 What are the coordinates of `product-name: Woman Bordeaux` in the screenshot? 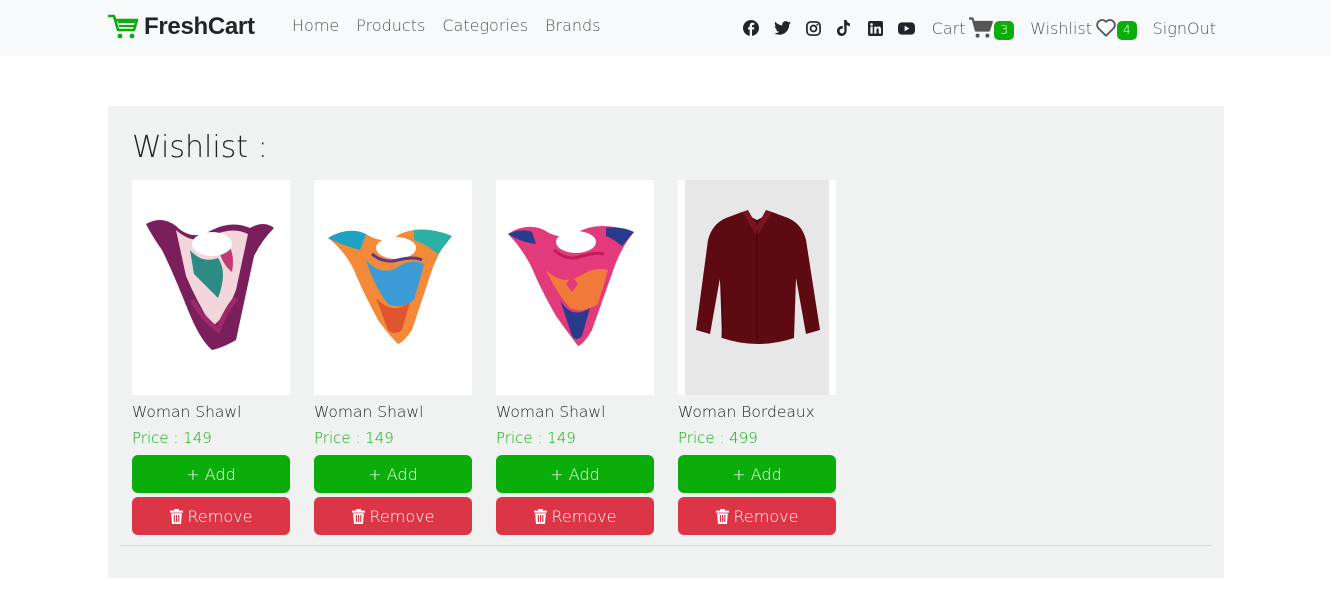 It's located at (746, 412).